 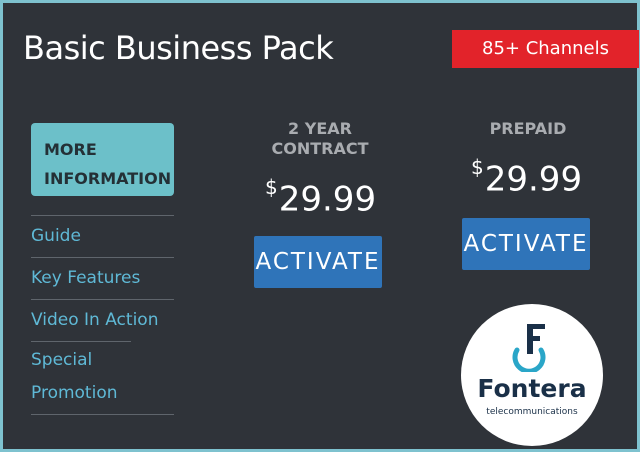 I want to click on activate-button-contract: ACTIVATE, so click(x=318, y=262).